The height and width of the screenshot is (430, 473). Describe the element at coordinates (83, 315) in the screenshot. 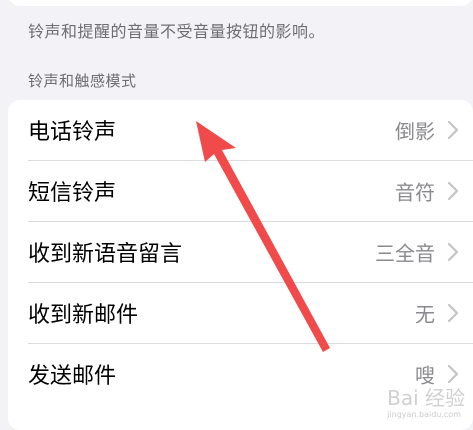

I see `row-label: 收到新邮件` at that location.